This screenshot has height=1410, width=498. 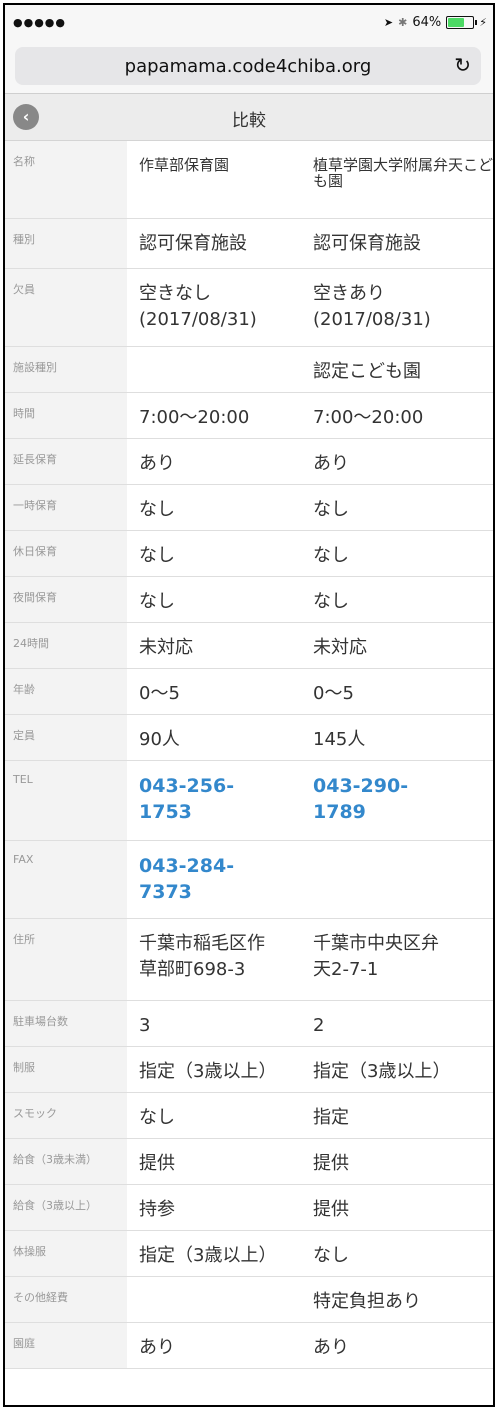 I want to click on table-row: 延長保育 あり あり, so click(x=249, y=462).